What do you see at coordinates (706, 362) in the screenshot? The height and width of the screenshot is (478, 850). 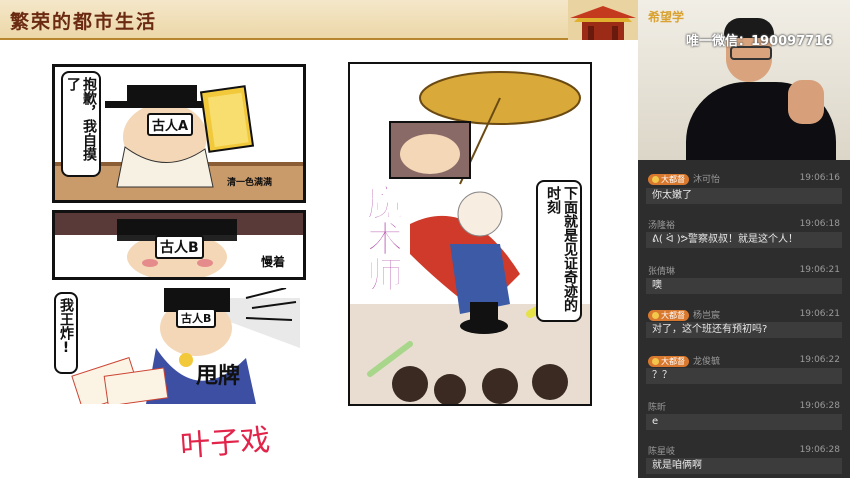 I see `chat-username: 龙俊毓` at bounding box center [706, 362].